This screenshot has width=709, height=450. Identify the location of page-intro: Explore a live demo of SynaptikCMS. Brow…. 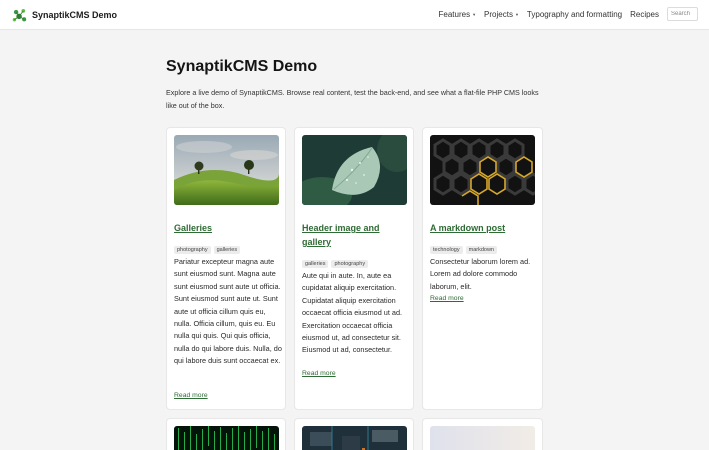
(352, 99).